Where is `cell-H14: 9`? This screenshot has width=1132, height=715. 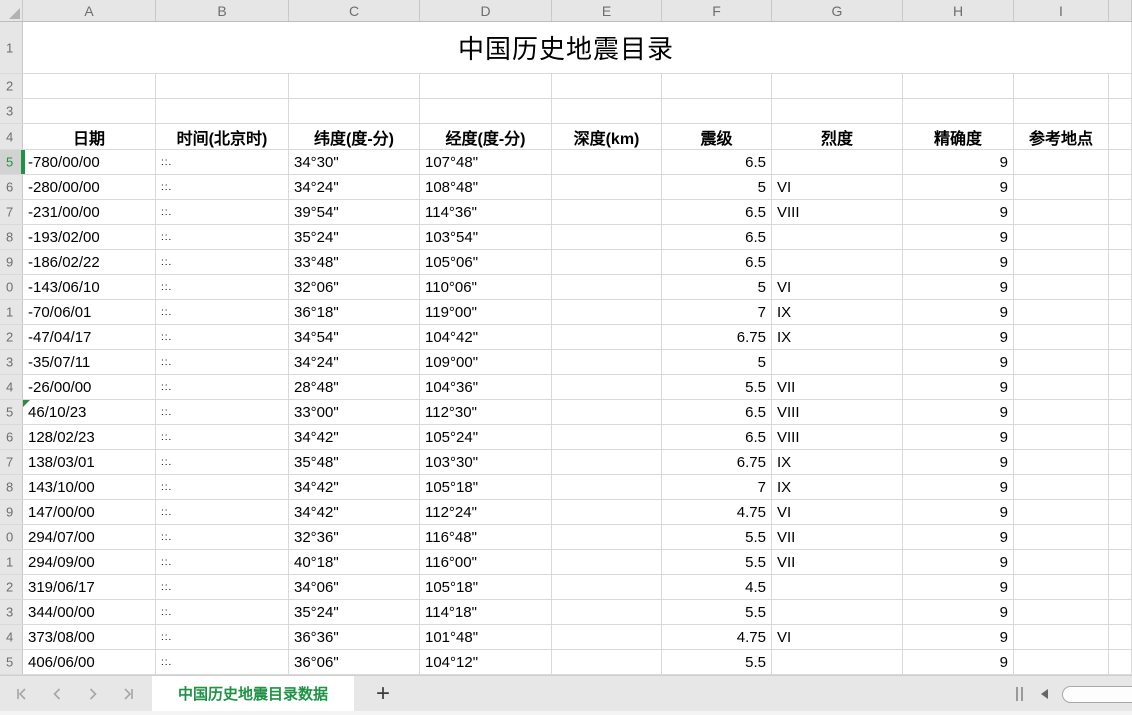
cell-H14: 9 is located at coordinates (958, 387).